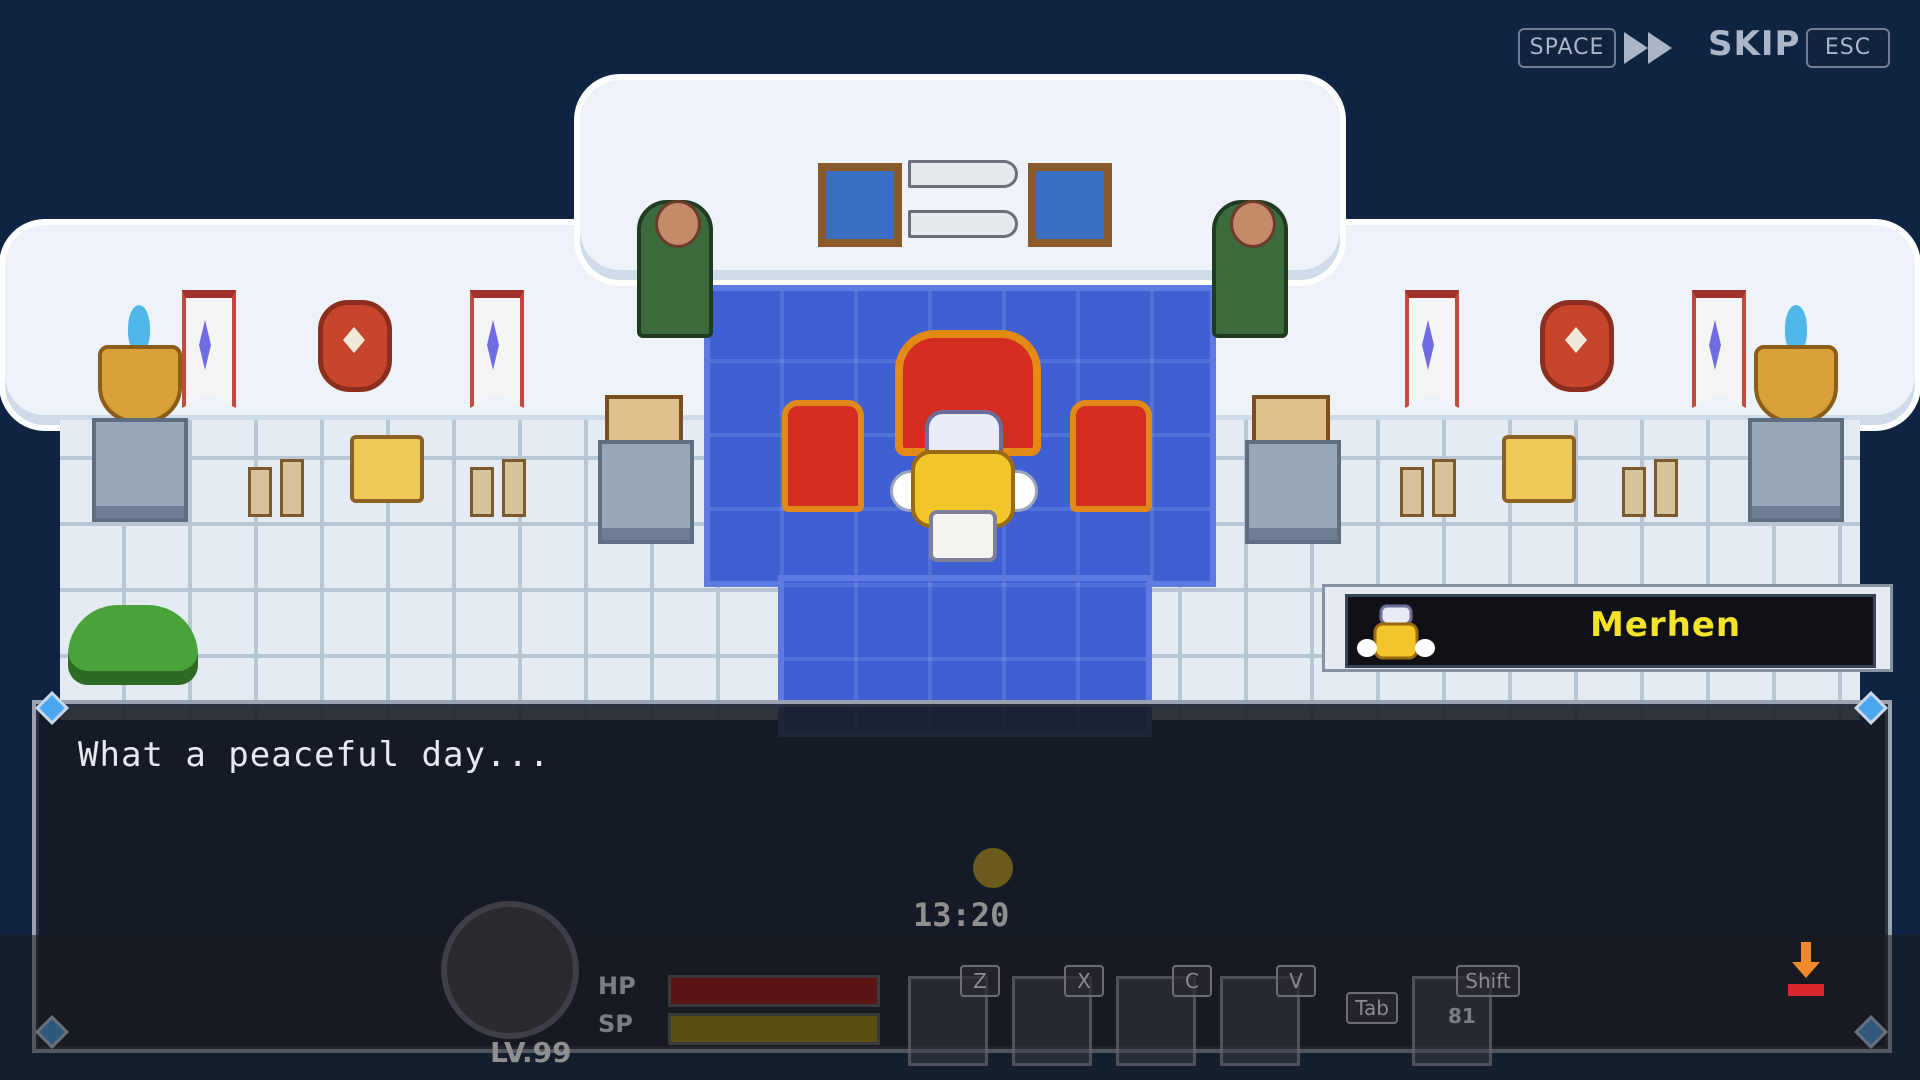  Describe the element at coordinates (993, 868) in the screenshot. I see `sun-icon` at that location.